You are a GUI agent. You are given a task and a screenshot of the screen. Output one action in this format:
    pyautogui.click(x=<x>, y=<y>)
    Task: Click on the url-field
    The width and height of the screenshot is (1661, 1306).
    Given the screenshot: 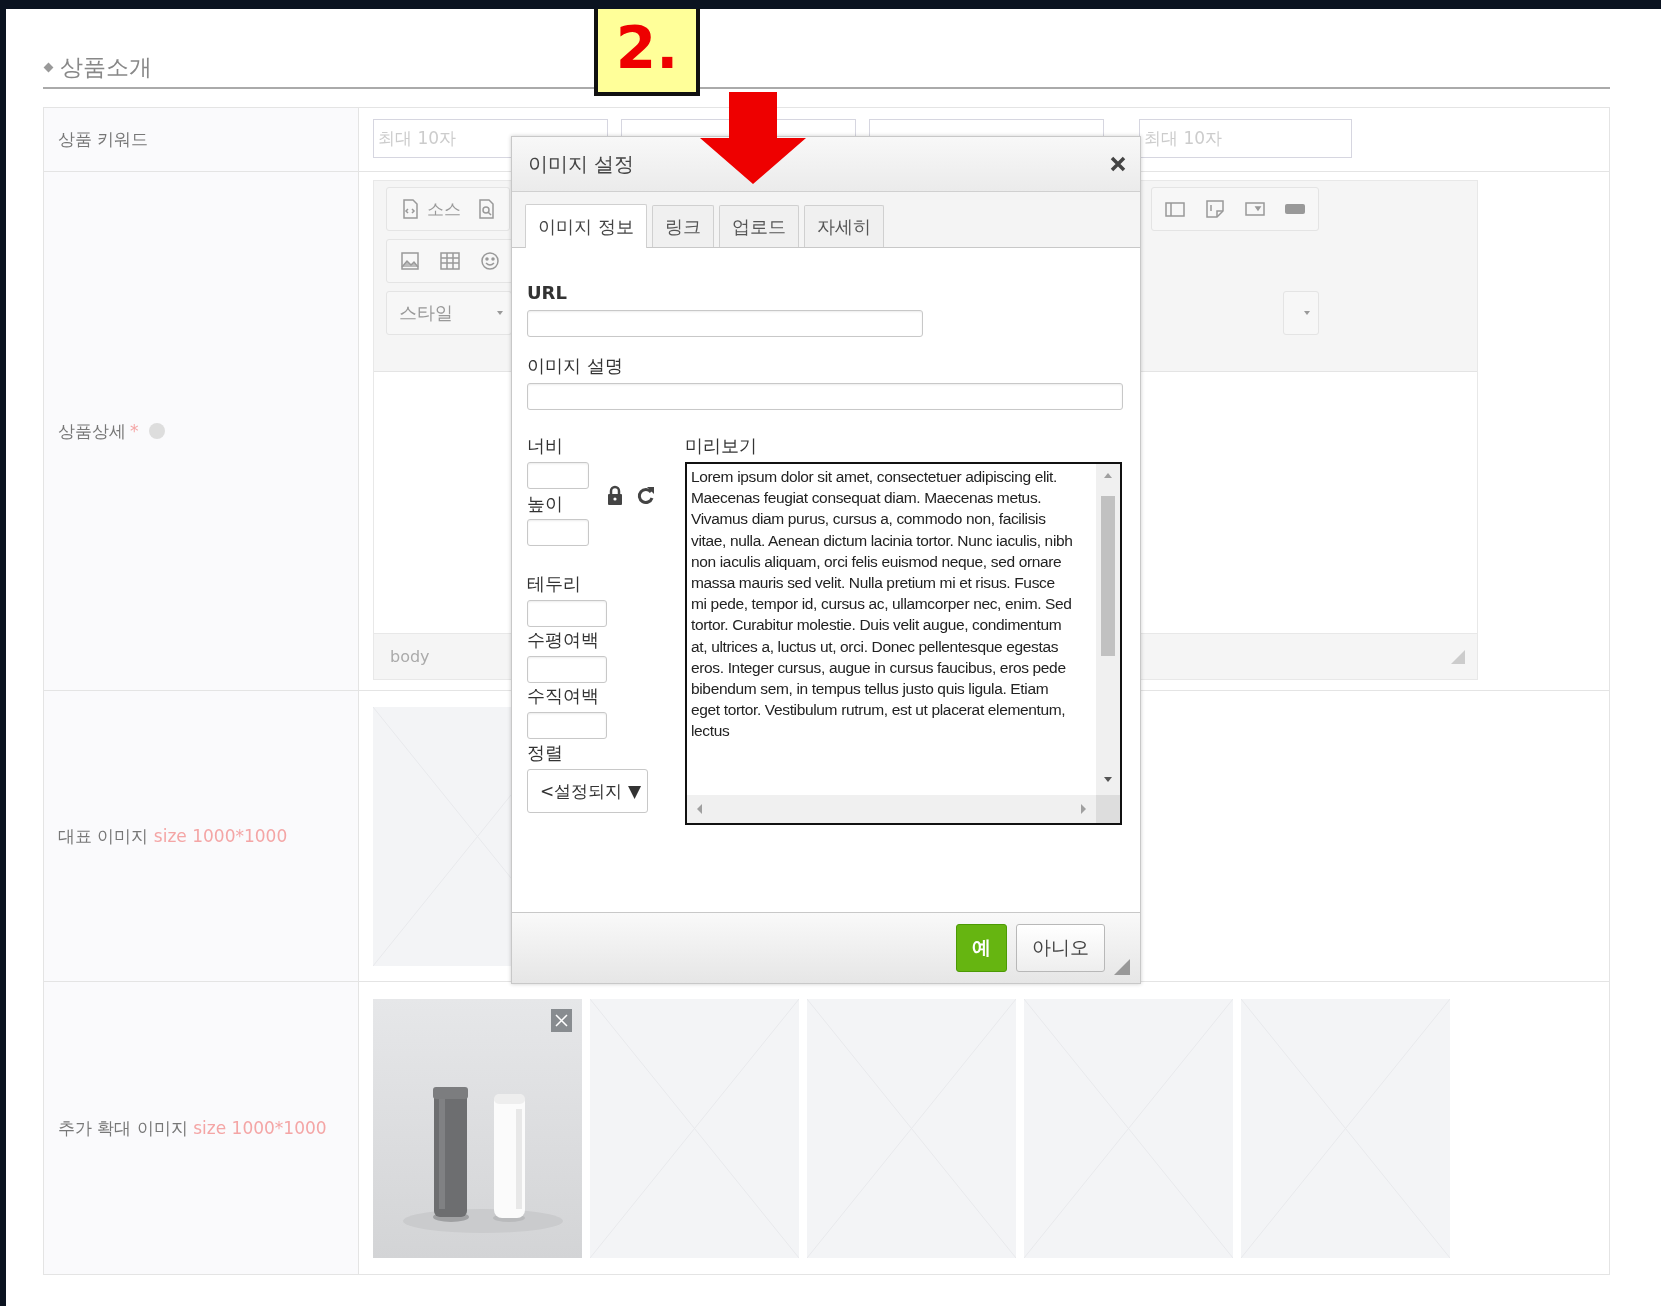 What is the action you would take?
    pyautogui.click(x=725, y=323)
    